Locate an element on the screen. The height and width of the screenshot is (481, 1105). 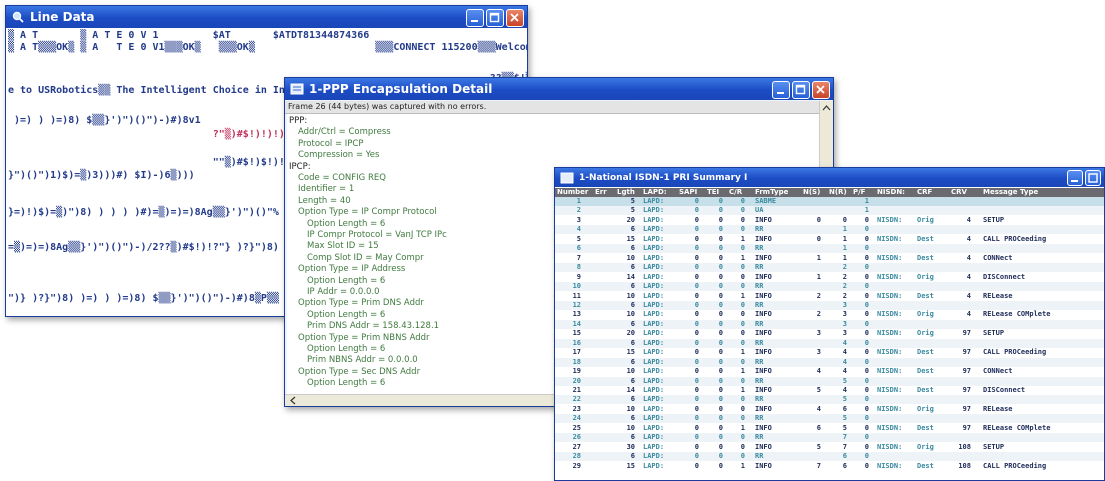
column-header: NISDN: is located at coordinates (891, 192).